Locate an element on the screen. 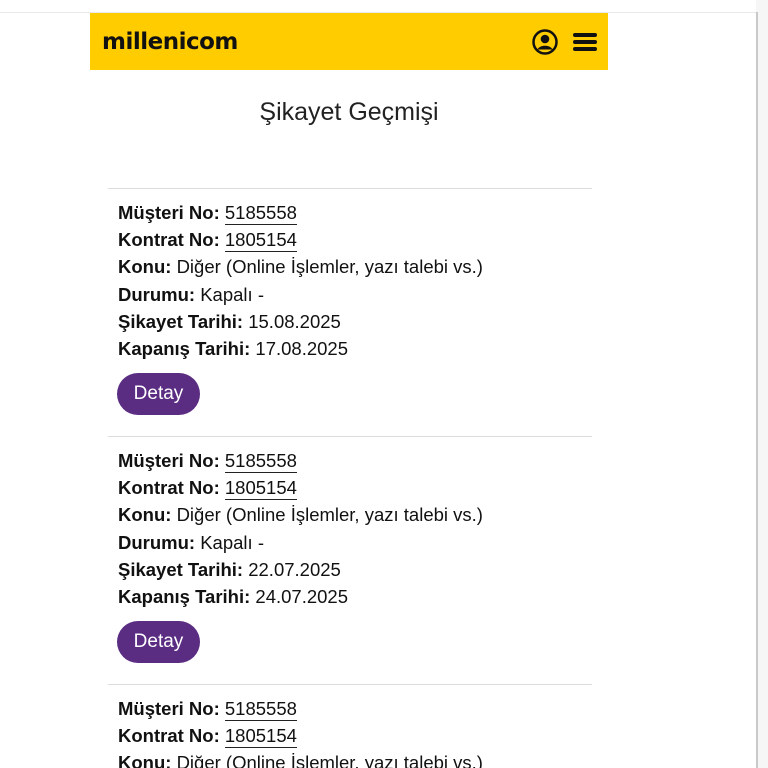 Image resolution: width=768 pixels, height=768 pixels. site-header: millenicom is located at coordinates (349, 41).